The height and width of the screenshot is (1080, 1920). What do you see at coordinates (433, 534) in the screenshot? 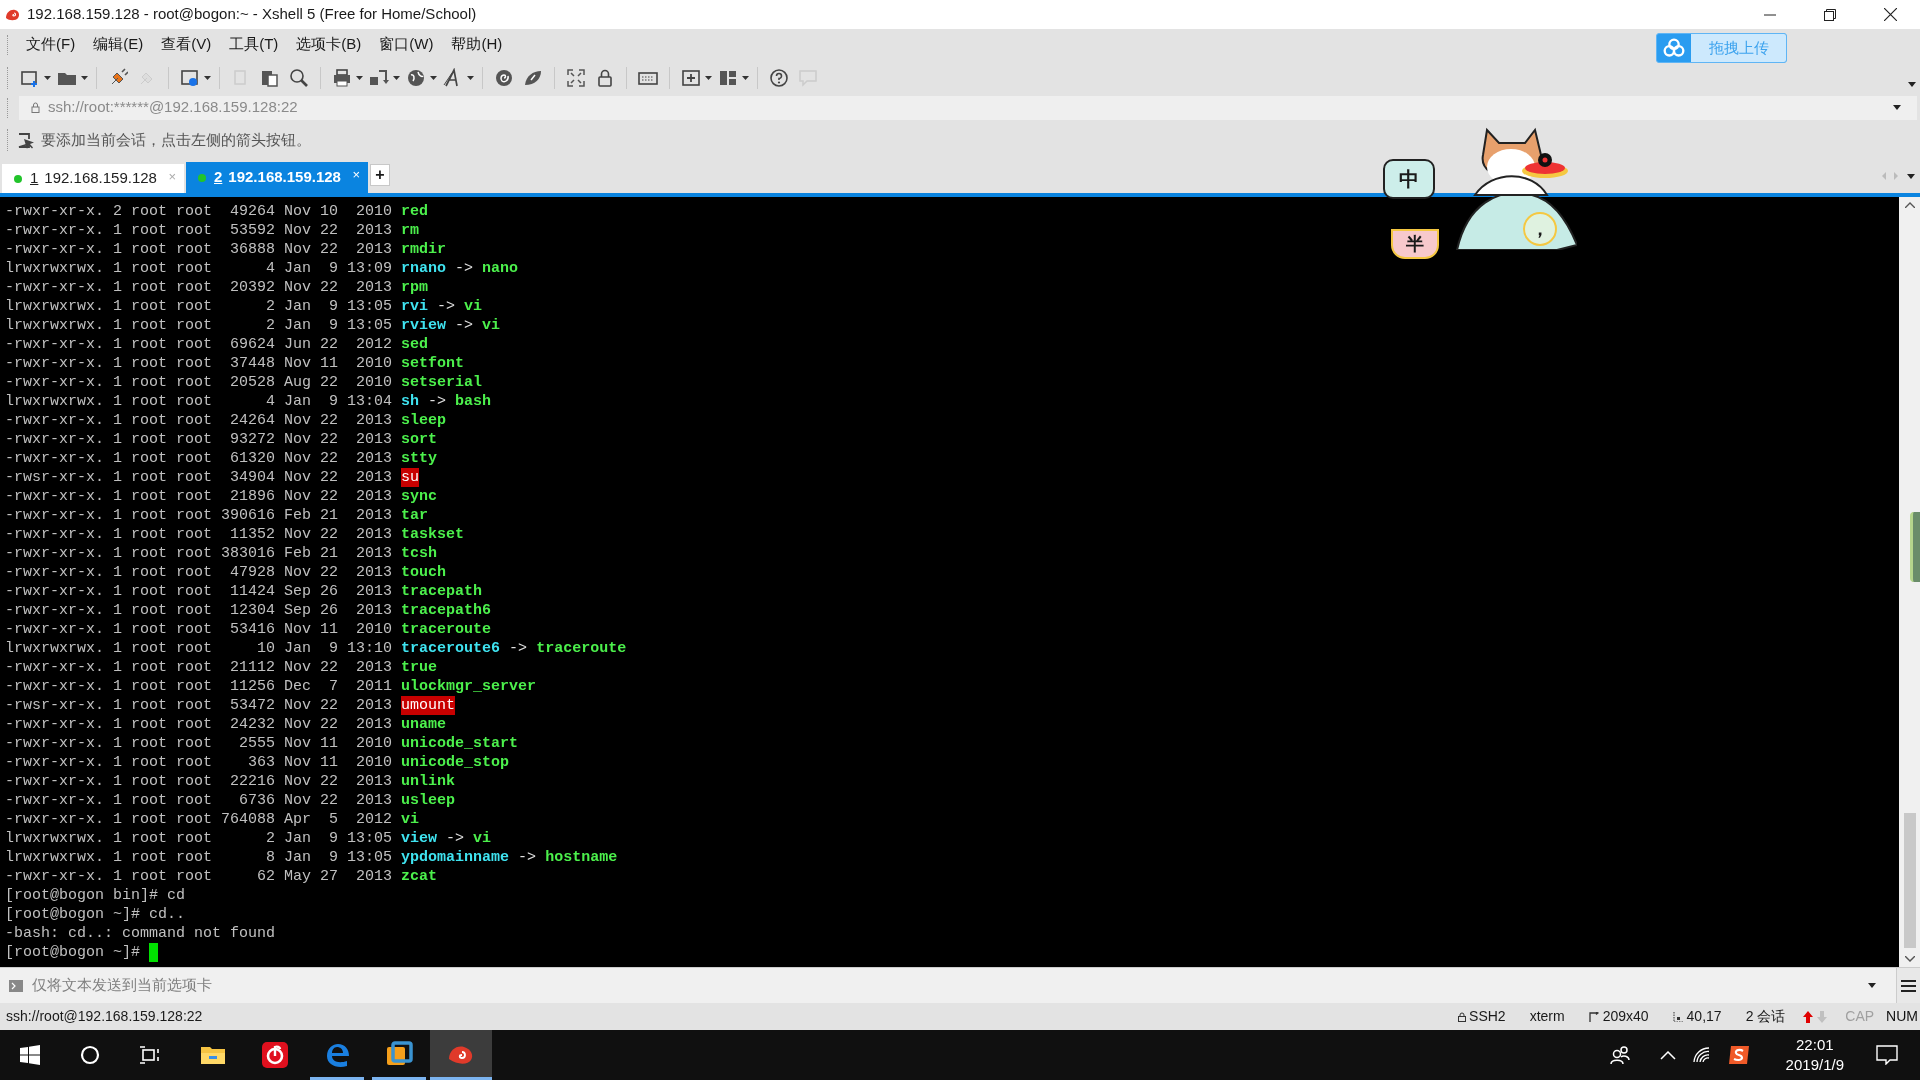
I see `file-name: taskset` at bounding box center [433, 534].